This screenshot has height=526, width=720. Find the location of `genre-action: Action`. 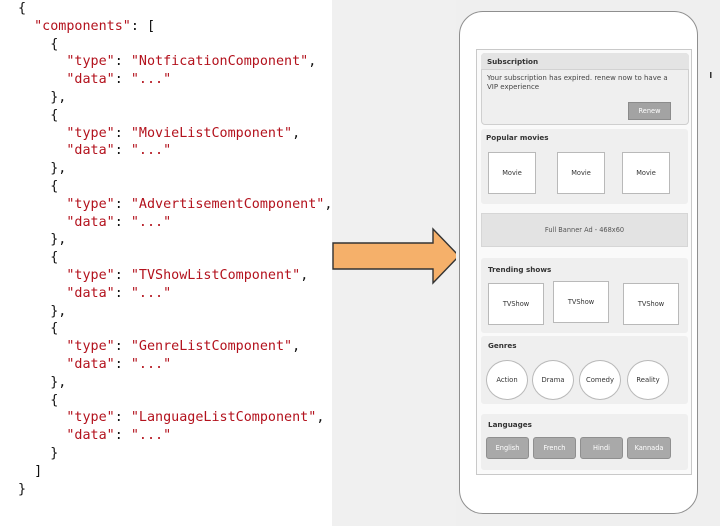

genre-action: Action is located at coordinates (507, 380).